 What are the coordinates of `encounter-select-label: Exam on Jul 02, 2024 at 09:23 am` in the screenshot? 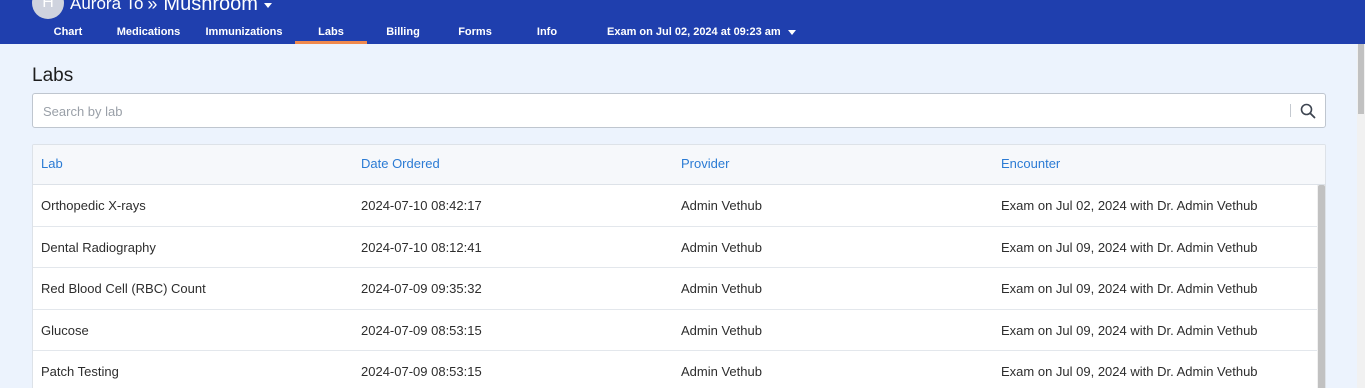 It's located at (694, 32).